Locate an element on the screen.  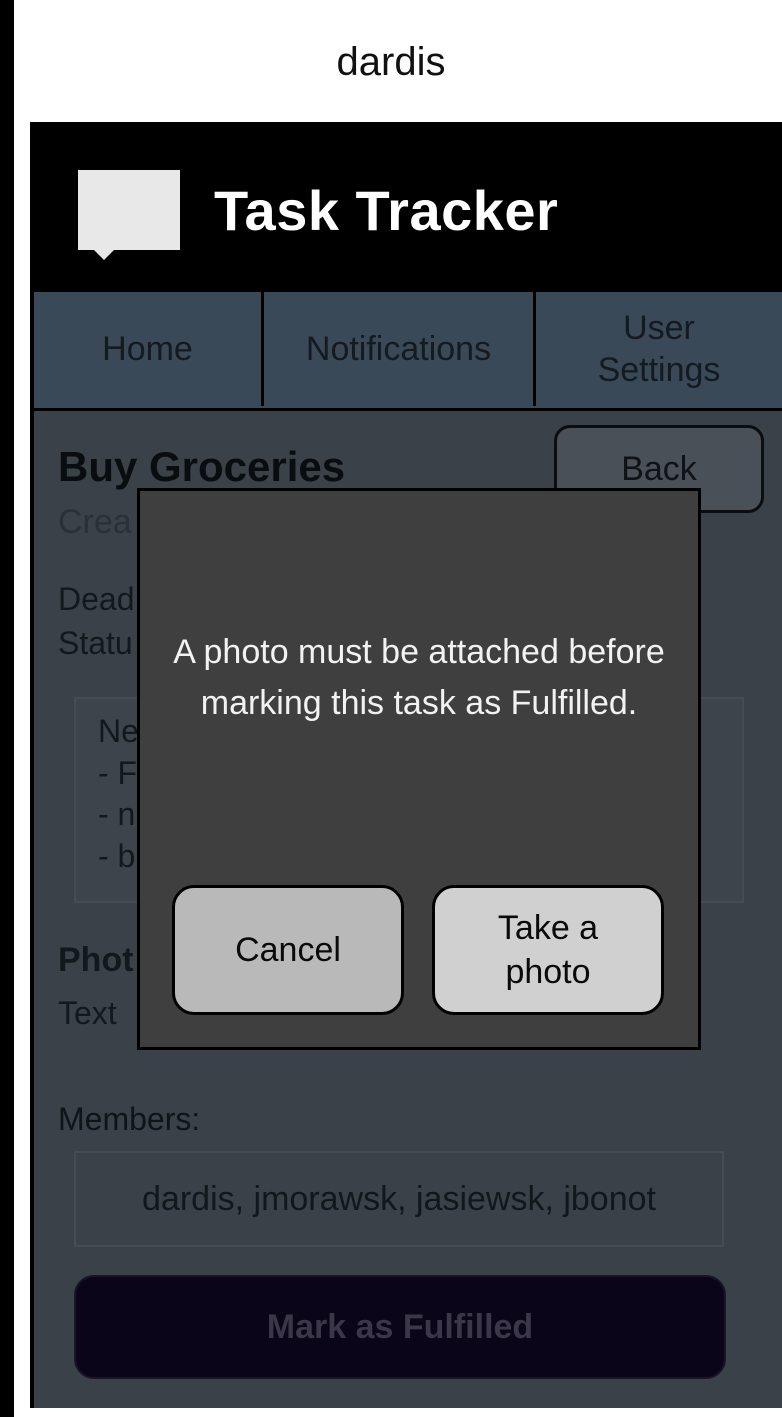
tab-user-settings-label-2: Settings is located at coordinates (659, 370).